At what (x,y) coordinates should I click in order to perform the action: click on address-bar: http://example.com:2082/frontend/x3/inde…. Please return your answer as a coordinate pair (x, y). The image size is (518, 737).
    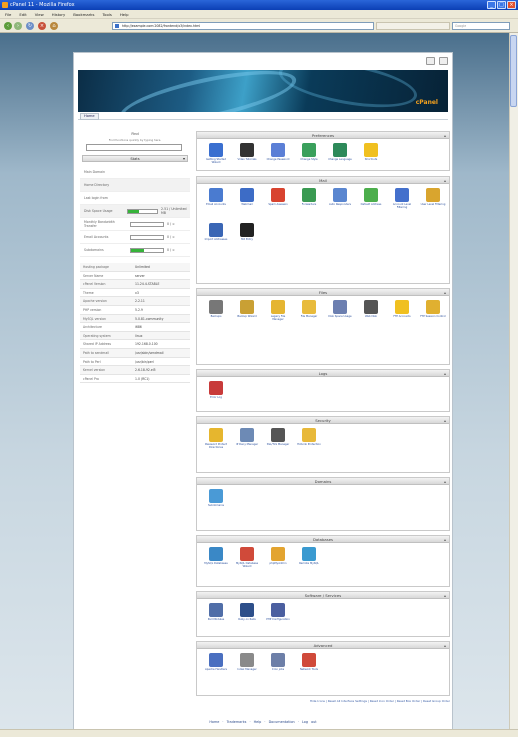
    Looking at the image, I should click on (243, 26).